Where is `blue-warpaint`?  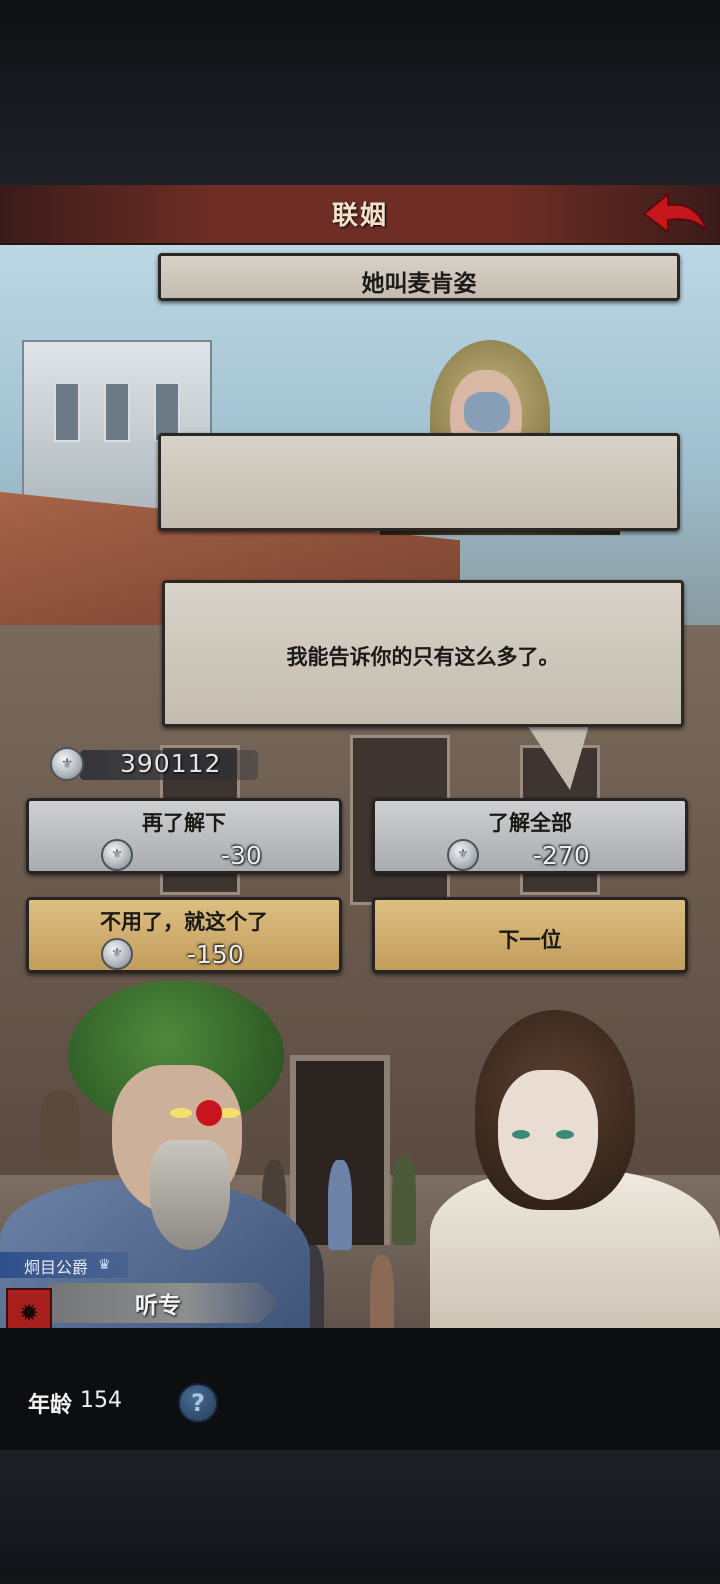 blue-warpaint is located at coordinates (487, 412).